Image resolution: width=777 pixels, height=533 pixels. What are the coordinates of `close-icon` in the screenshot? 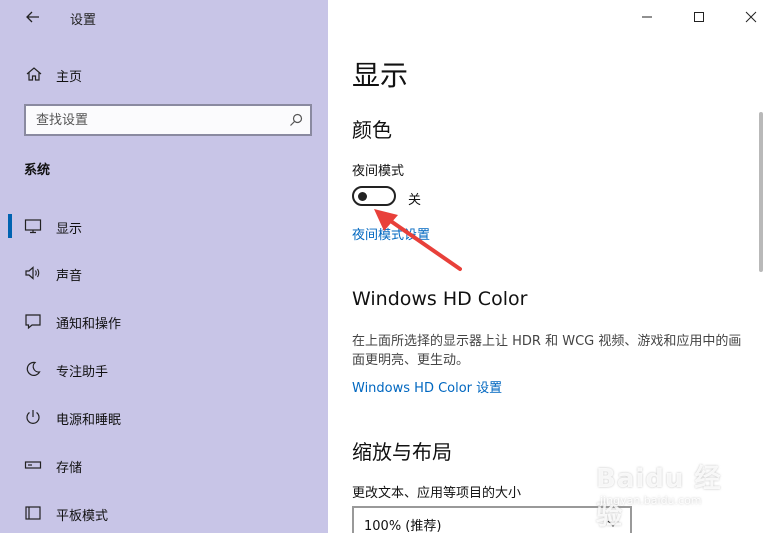 It's located at (751, 17).